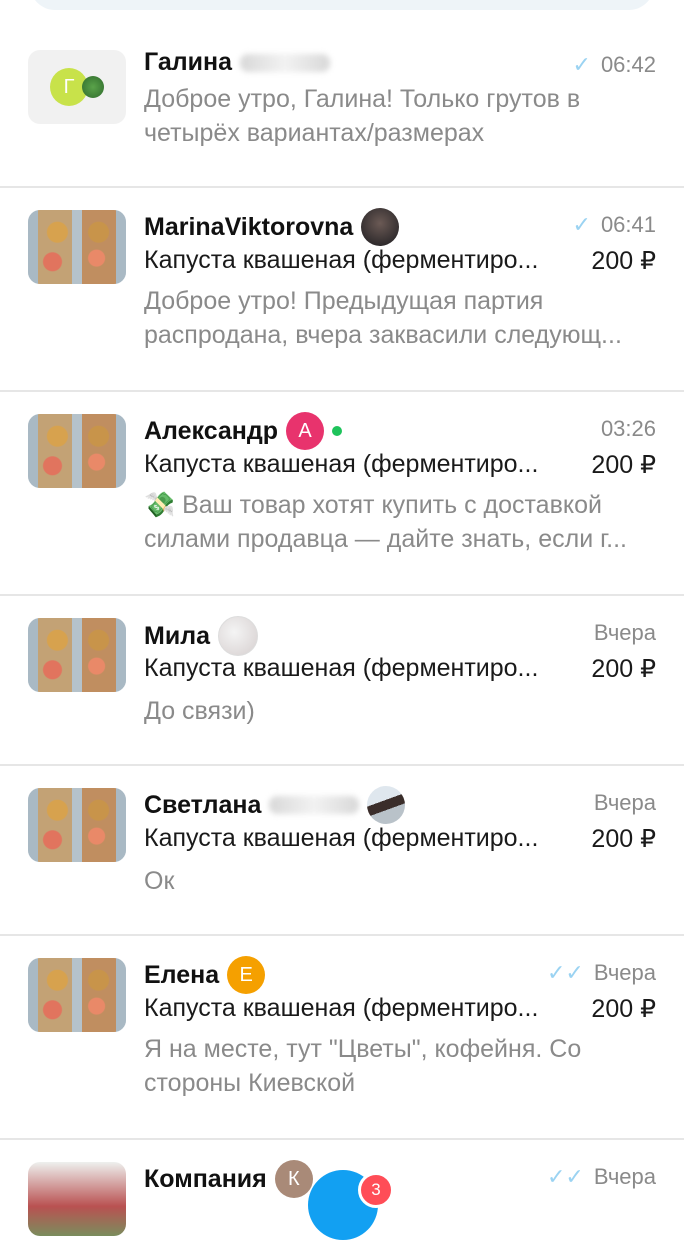  Describe the element at coordinates (77, 87) in the screenshot. I see `conversation-avatar: Г` at that location.